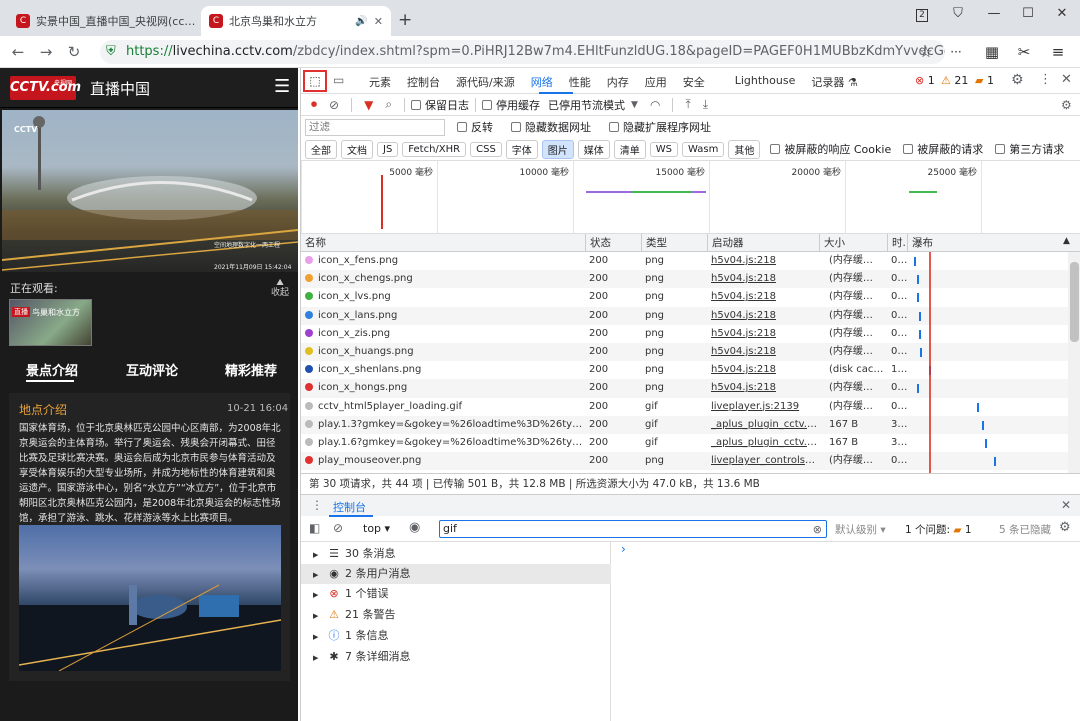  Describe the element at coordinates (376, 528) in the screenshot. I see `context-select: top ▾` at that location.